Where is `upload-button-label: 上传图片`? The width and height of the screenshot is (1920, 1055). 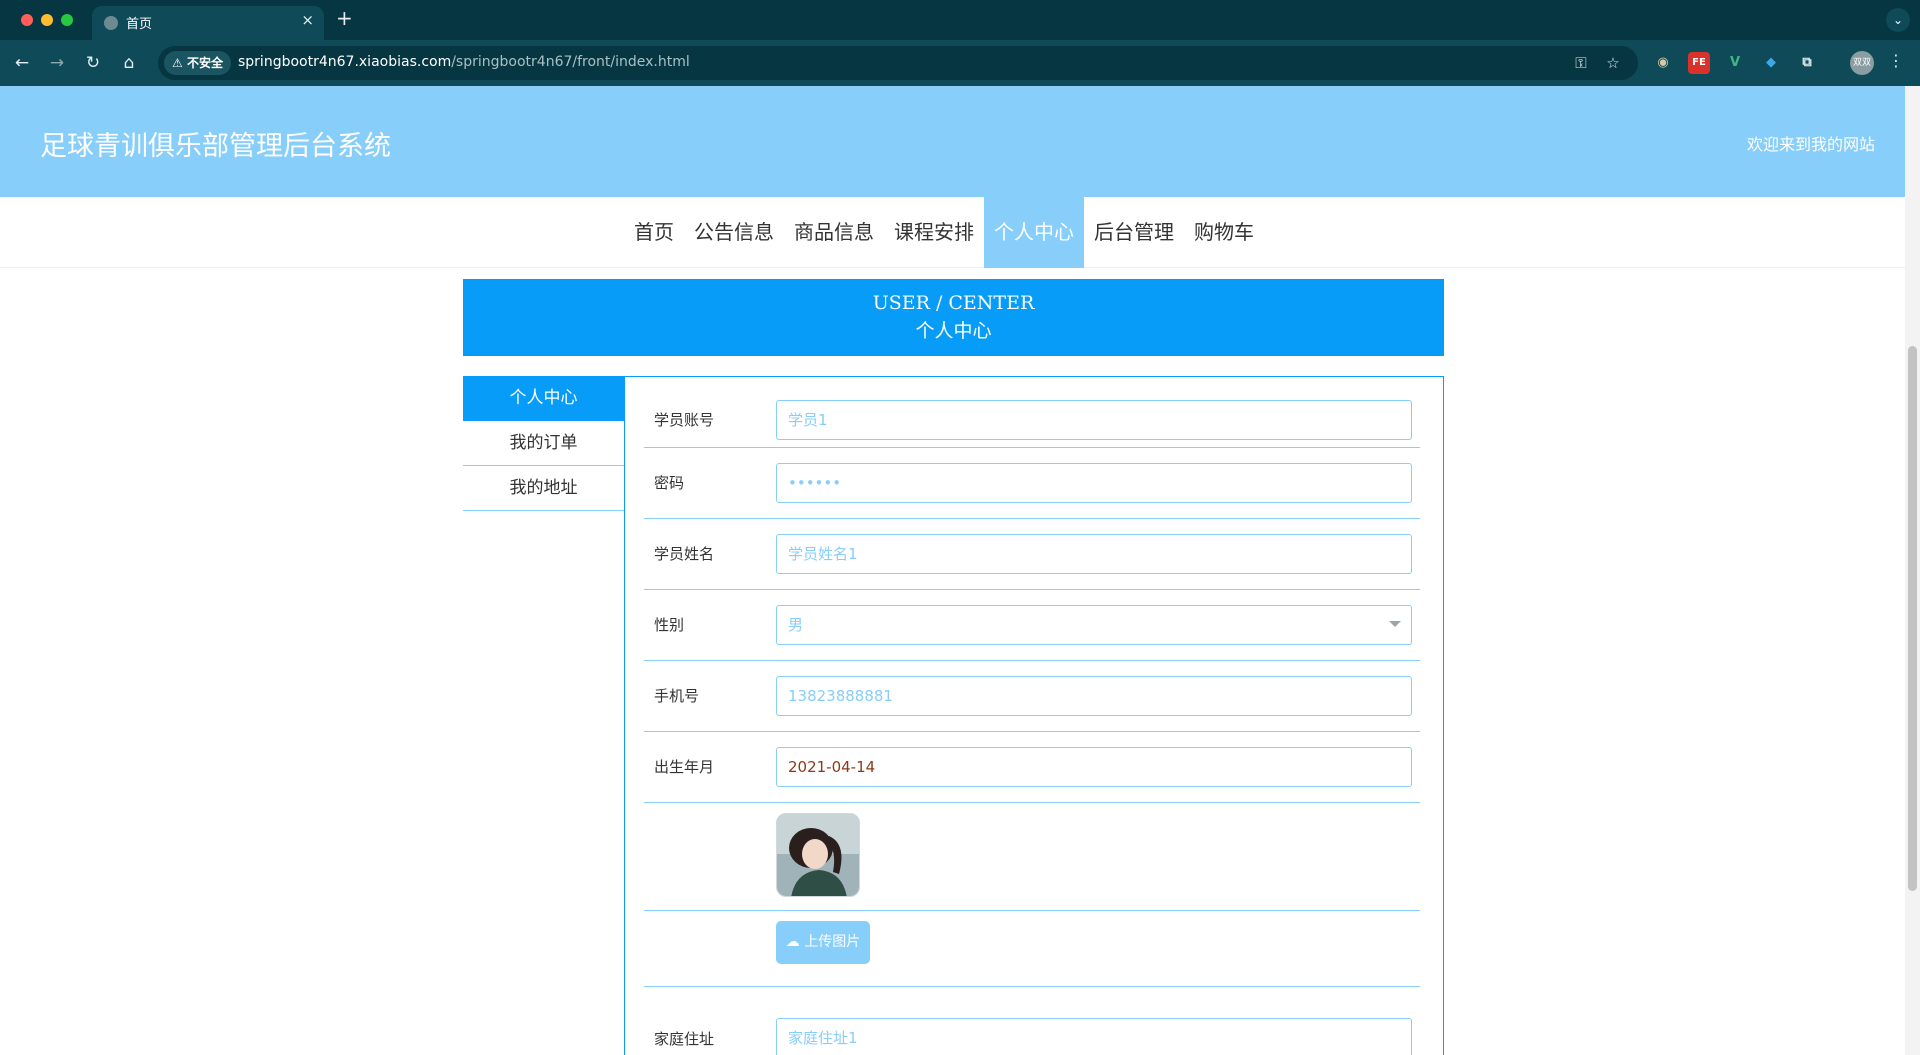
upload-button-label: 上传图片 is located at coordinates (832, 942).